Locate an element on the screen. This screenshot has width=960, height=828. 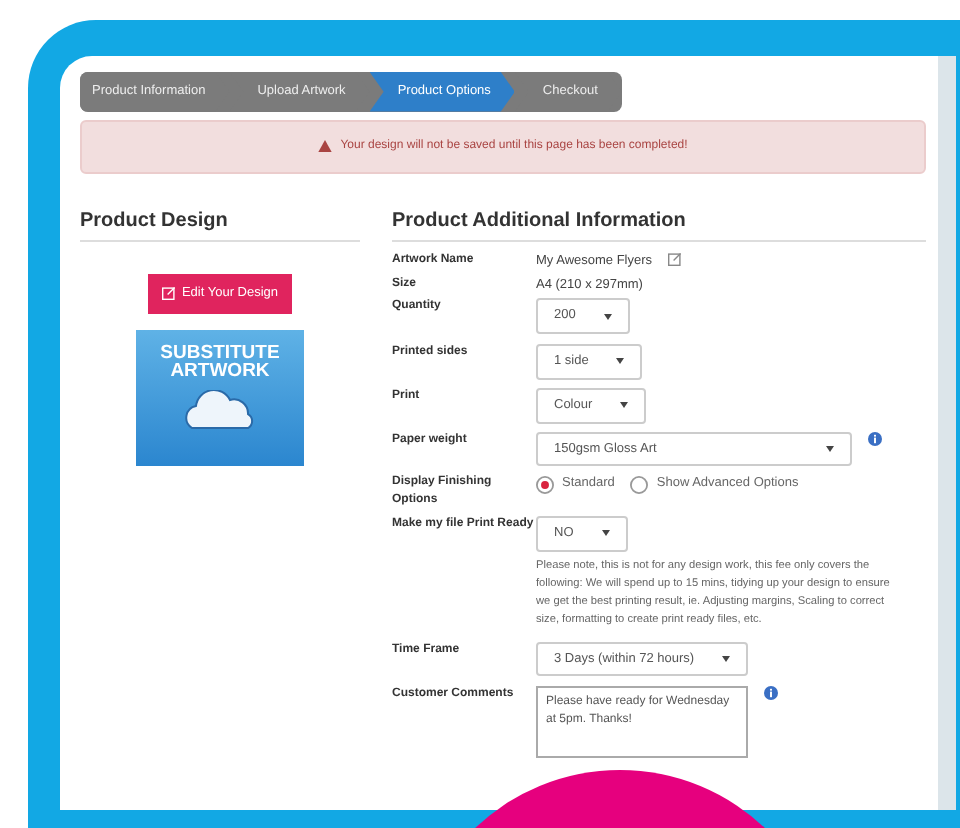
warning-icon is located at coordinates (325, 146).